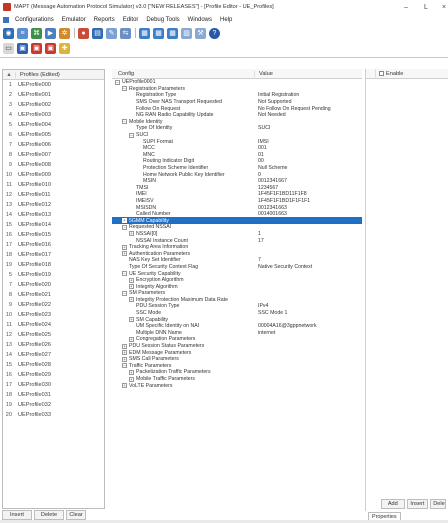 The width and height of the screenshot is (448, 523). Describe the element at coordinates (53, 225) in the screenshot. I see `profile-row: 15 UEProfile014` at that location.